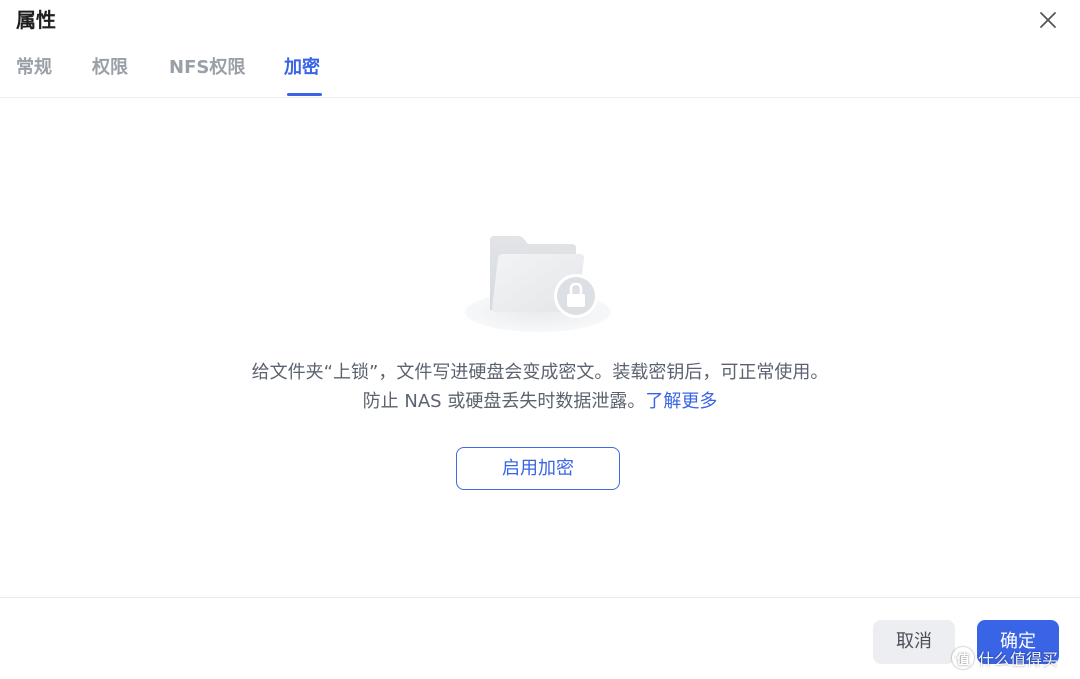 Image resolution: width=1080 pixels, height=679 pixels. I want to click on tab-nfs-permissions: NFS权限, so click(207, 68).